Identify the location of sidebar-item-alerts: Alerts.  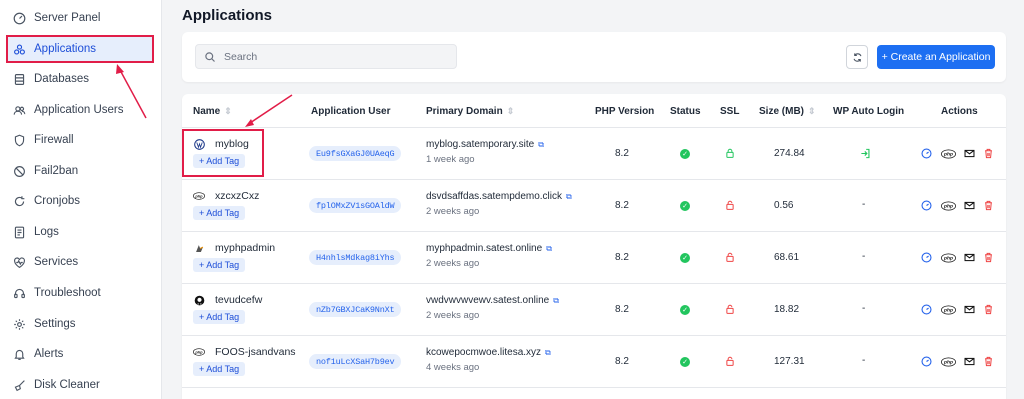
(81, 354).